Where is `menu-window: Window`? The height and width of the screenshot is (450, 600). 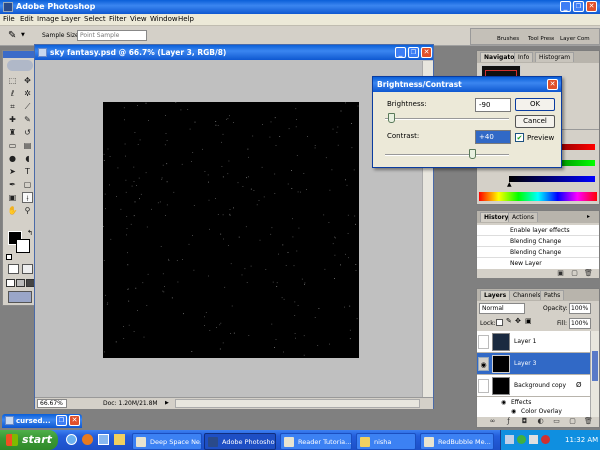
menu-window: Window is located at coordinates (164, 19).